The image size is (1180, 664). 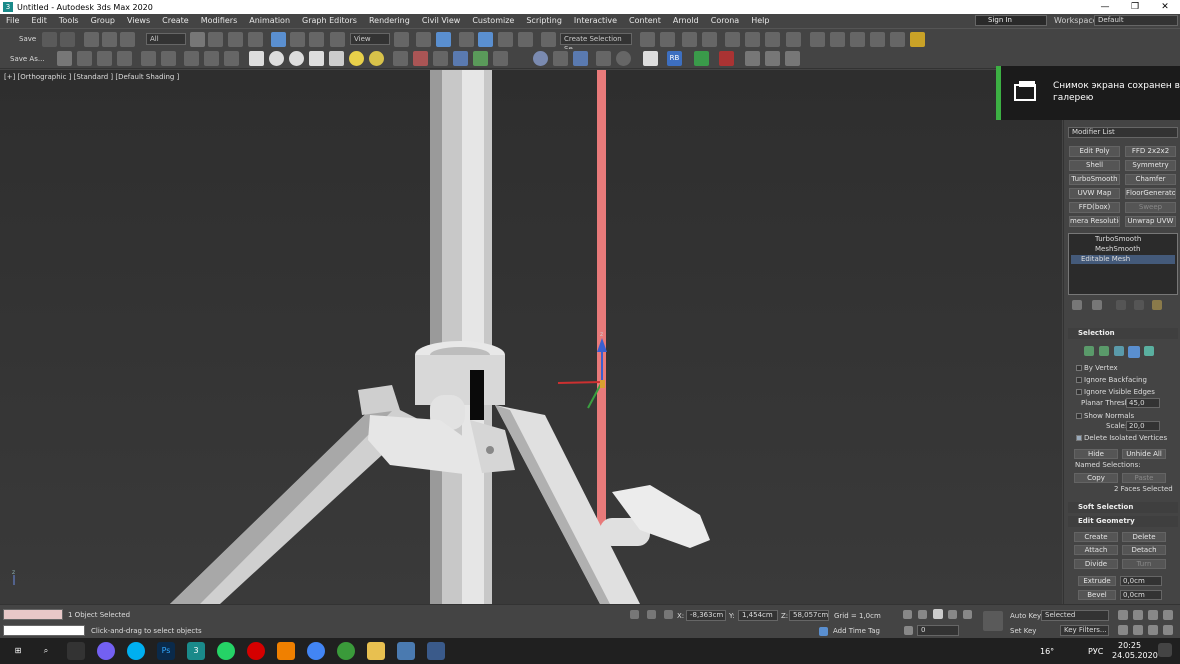 I want to click on particles-icon, so click(x=400, y=58).